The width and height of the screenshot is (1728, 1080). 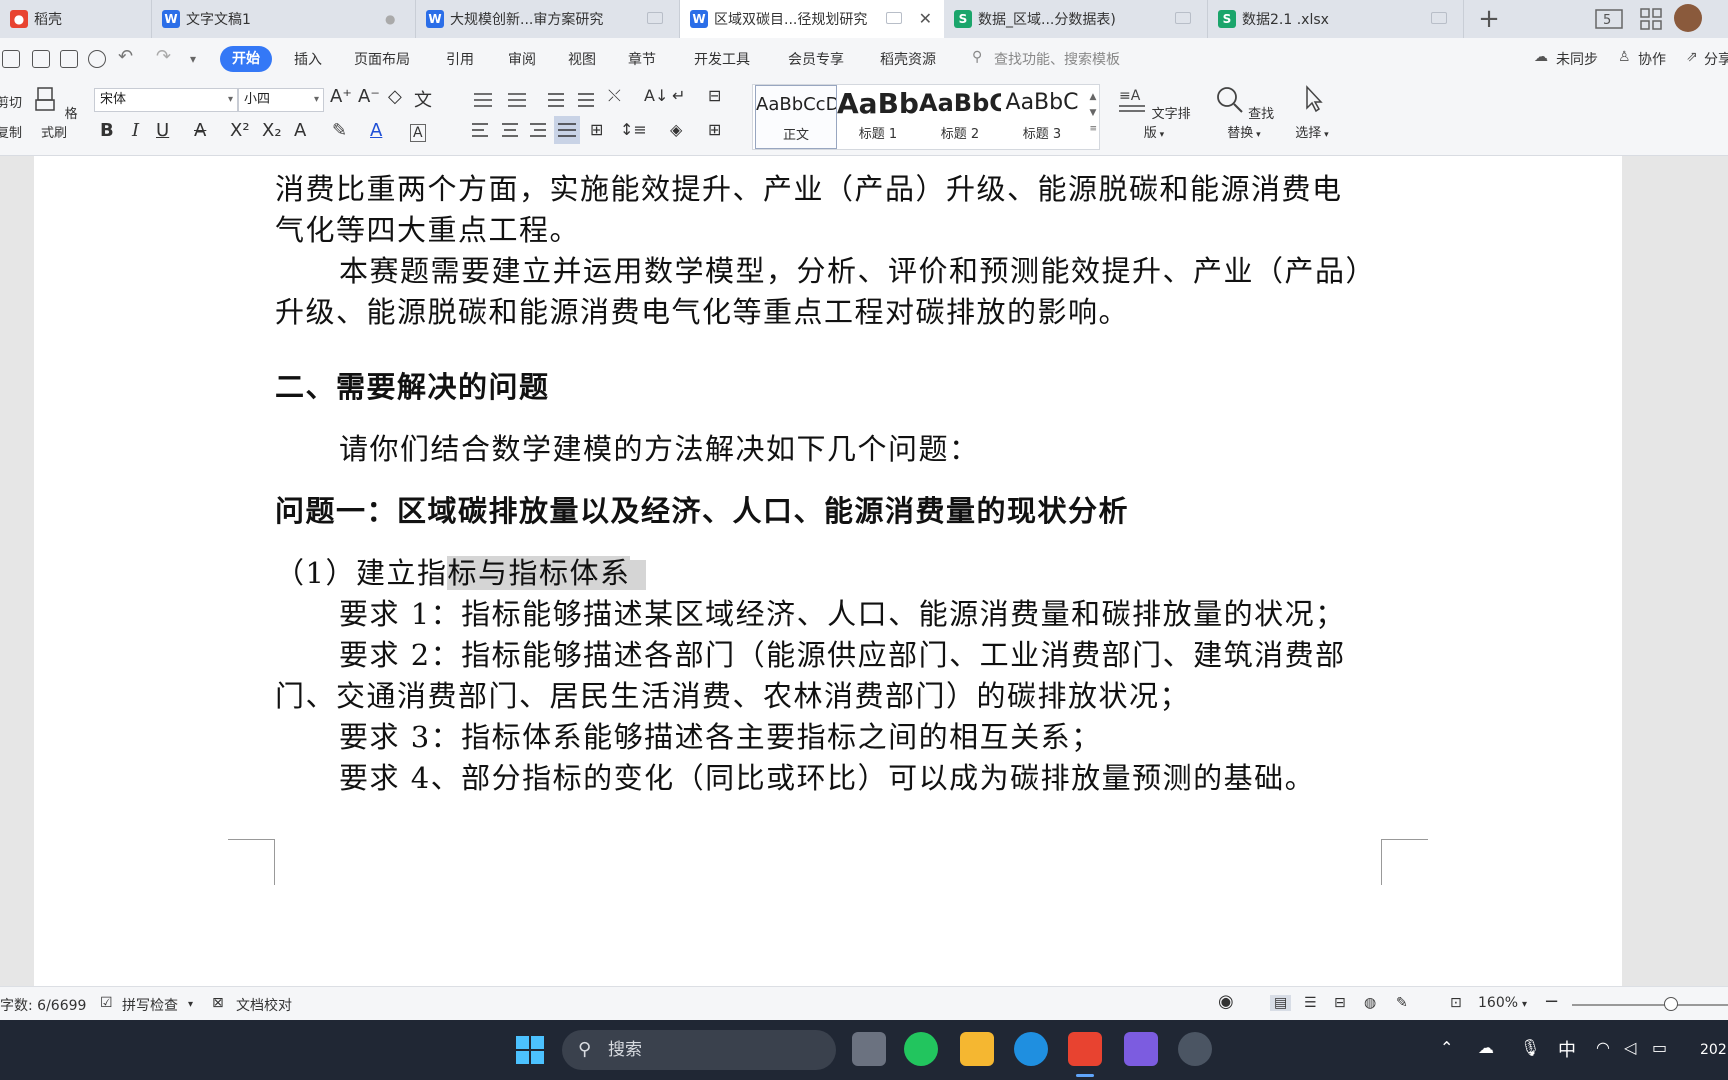 What do you see at coordinates (587, 100) in the screenshot?
I see `increase-indent-icon` at bounding box center [587, 100].